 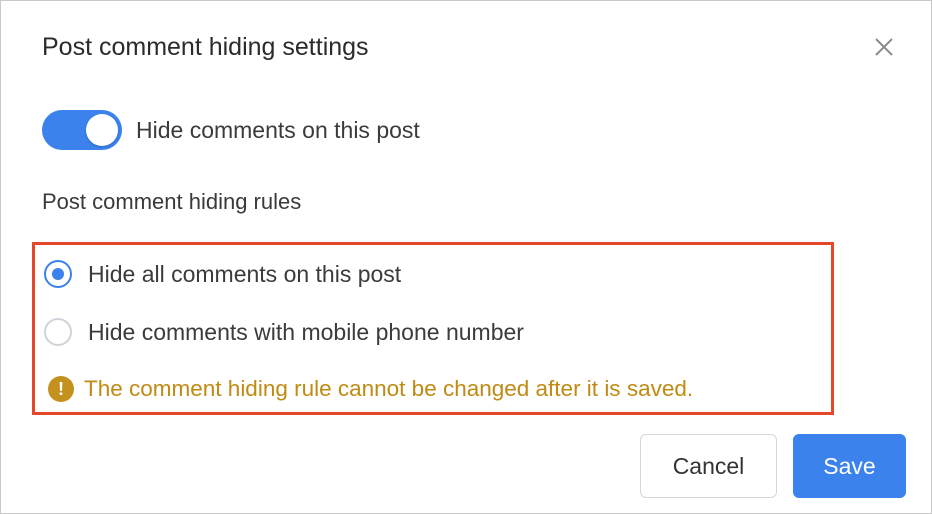 I want to click on save-button: Save, so click(x=849, y=466).